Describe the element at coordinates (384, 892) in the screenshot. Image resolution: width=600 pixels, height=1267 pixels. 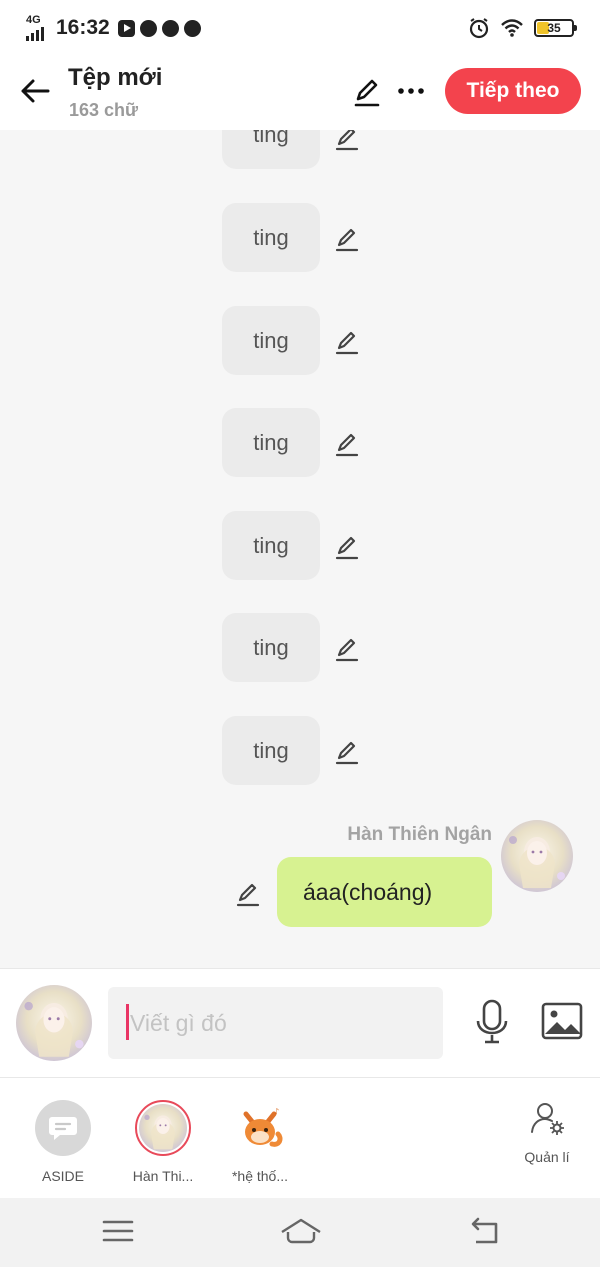
I see `my-message-bubble: áaa(choáng)` at that location.